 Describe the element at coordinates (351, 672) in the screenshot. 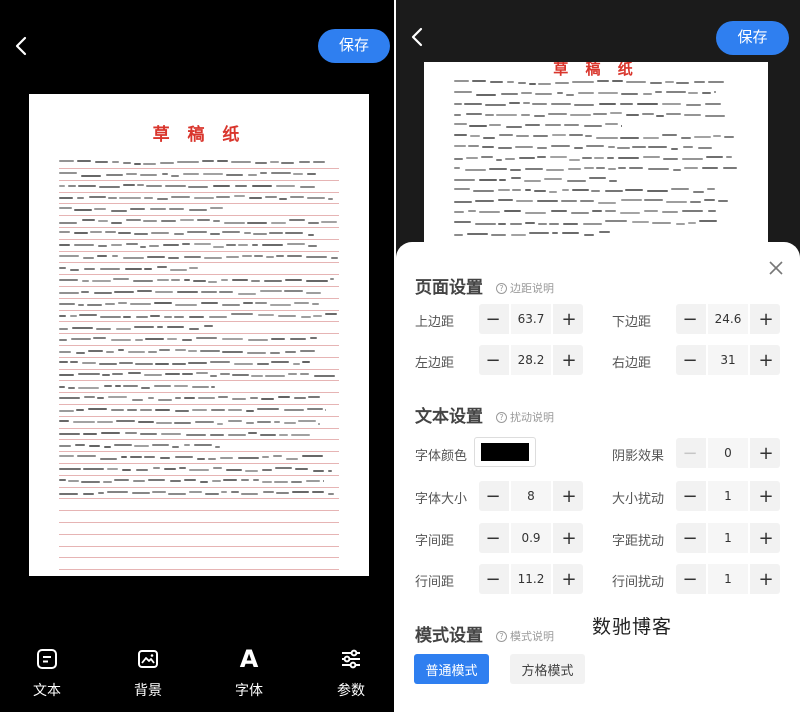

I see `toolbar-params-button: 参数` at that location.